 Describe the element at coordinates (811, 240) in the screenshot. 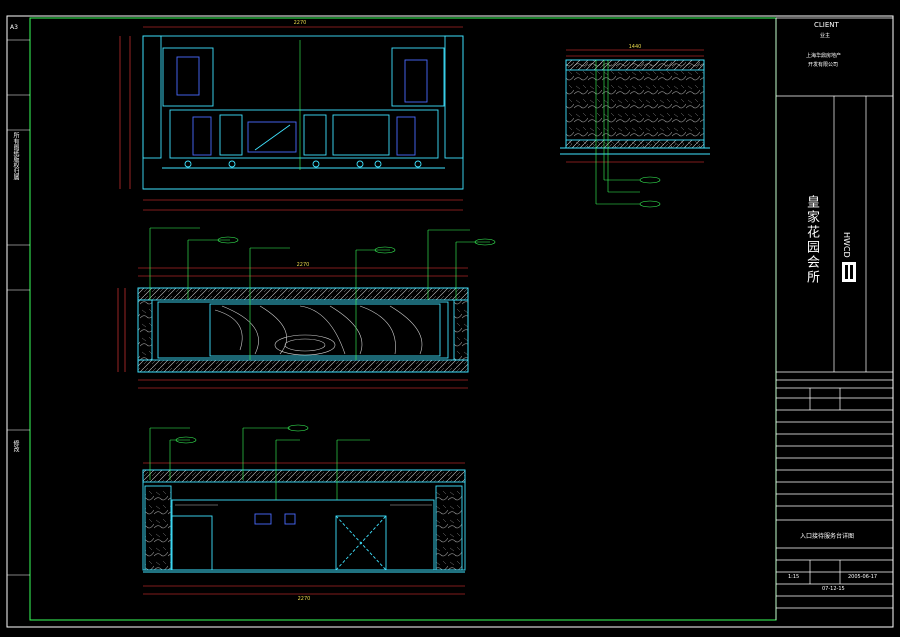

I see `project-name: 皇家花园会所` at that location.